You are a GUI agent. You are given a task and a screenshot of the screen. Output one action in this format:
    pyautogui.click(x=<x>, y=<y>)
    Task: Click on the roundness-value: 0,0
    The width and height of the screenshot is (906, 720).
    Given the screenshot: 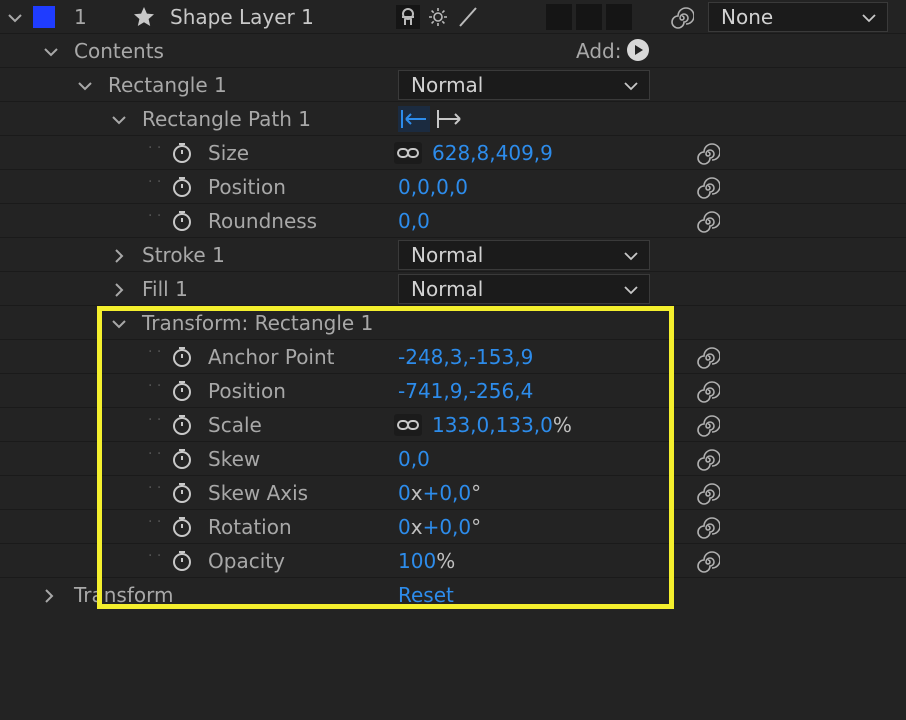 What is the action you would take?
    pyautogui.click(x=414, y=221)
    